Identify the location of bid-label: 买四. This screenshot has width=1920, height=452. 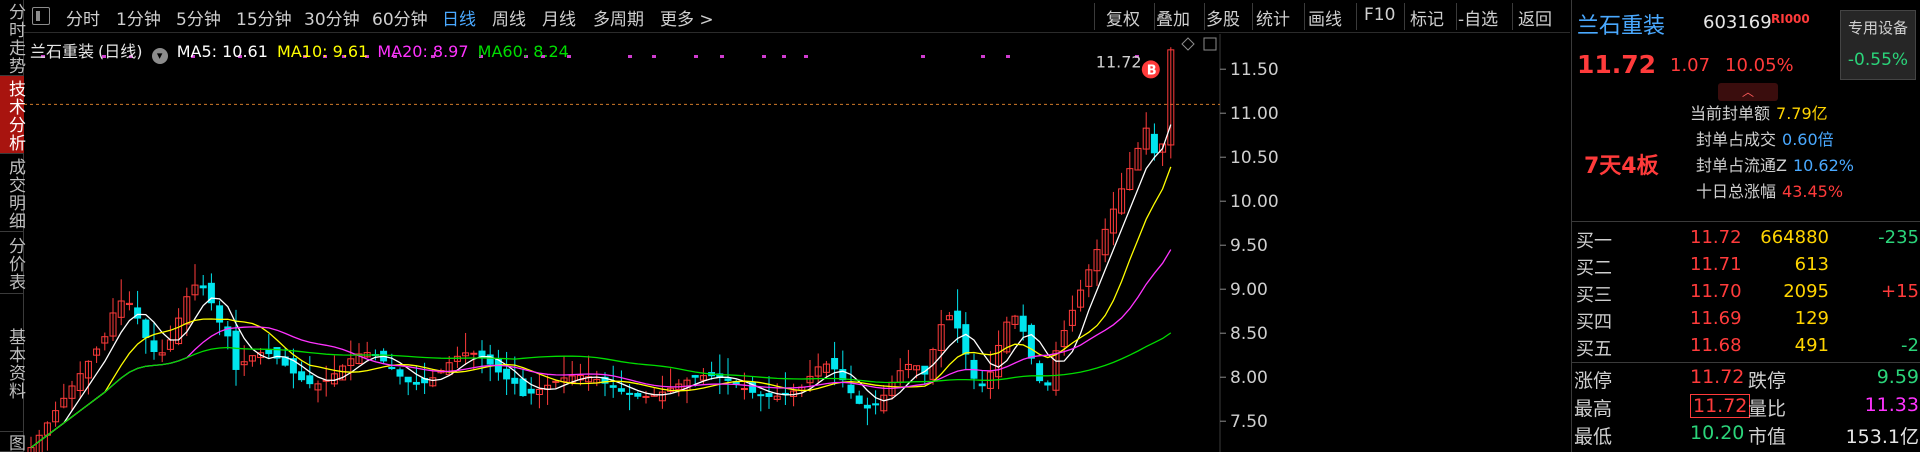
(1594, 322).